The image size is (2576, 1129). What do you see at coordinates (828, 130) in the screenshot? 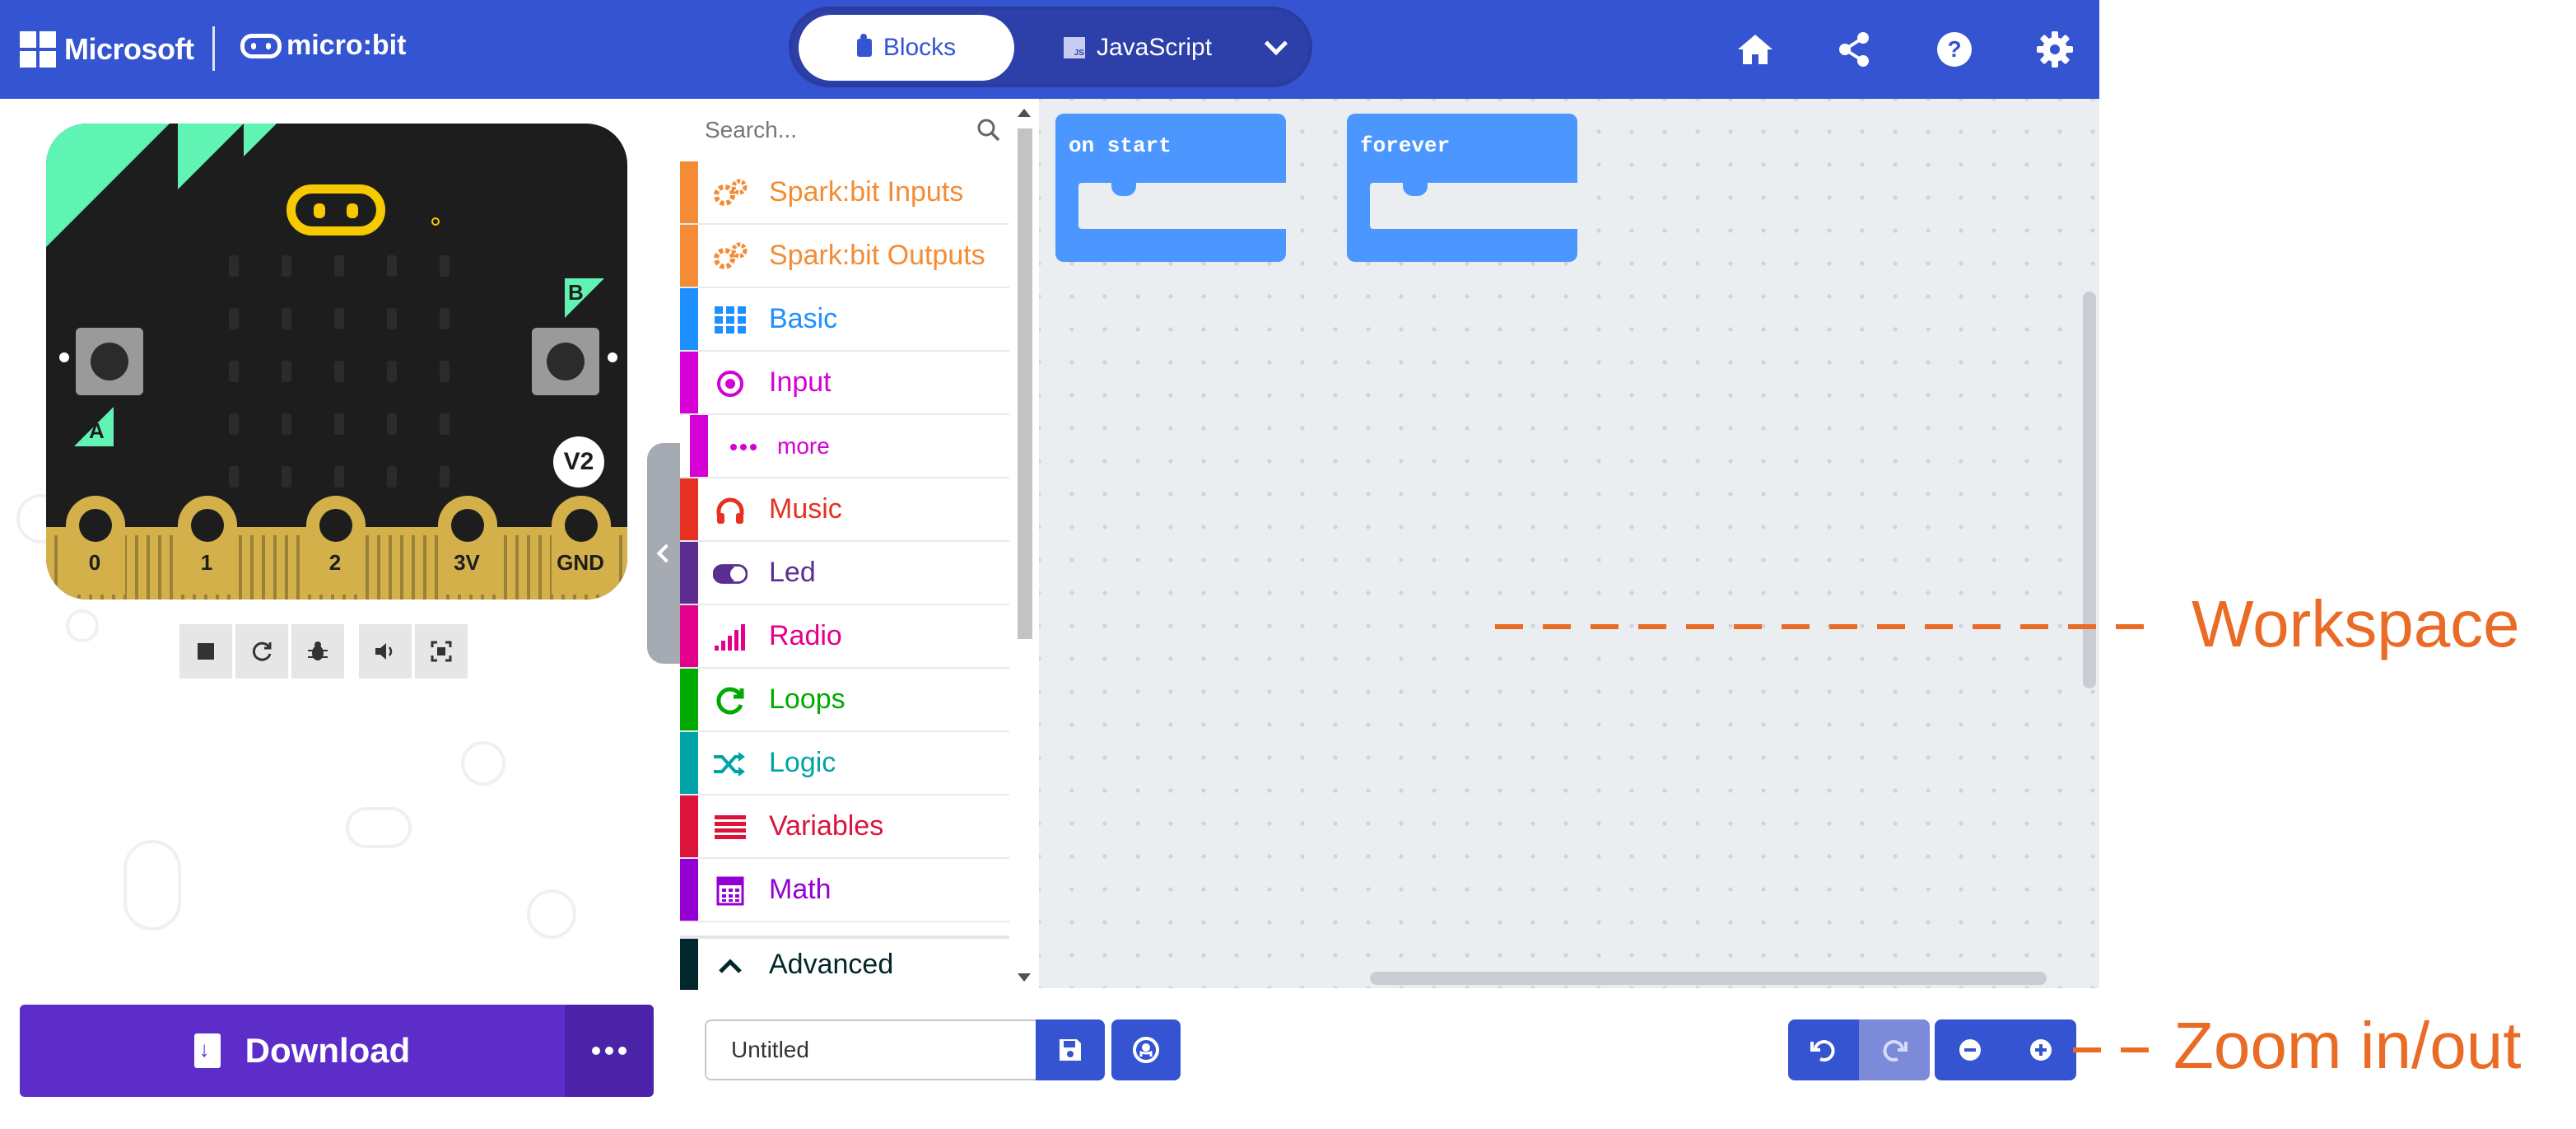
I see `search-input` at bounding box center [828, 130].